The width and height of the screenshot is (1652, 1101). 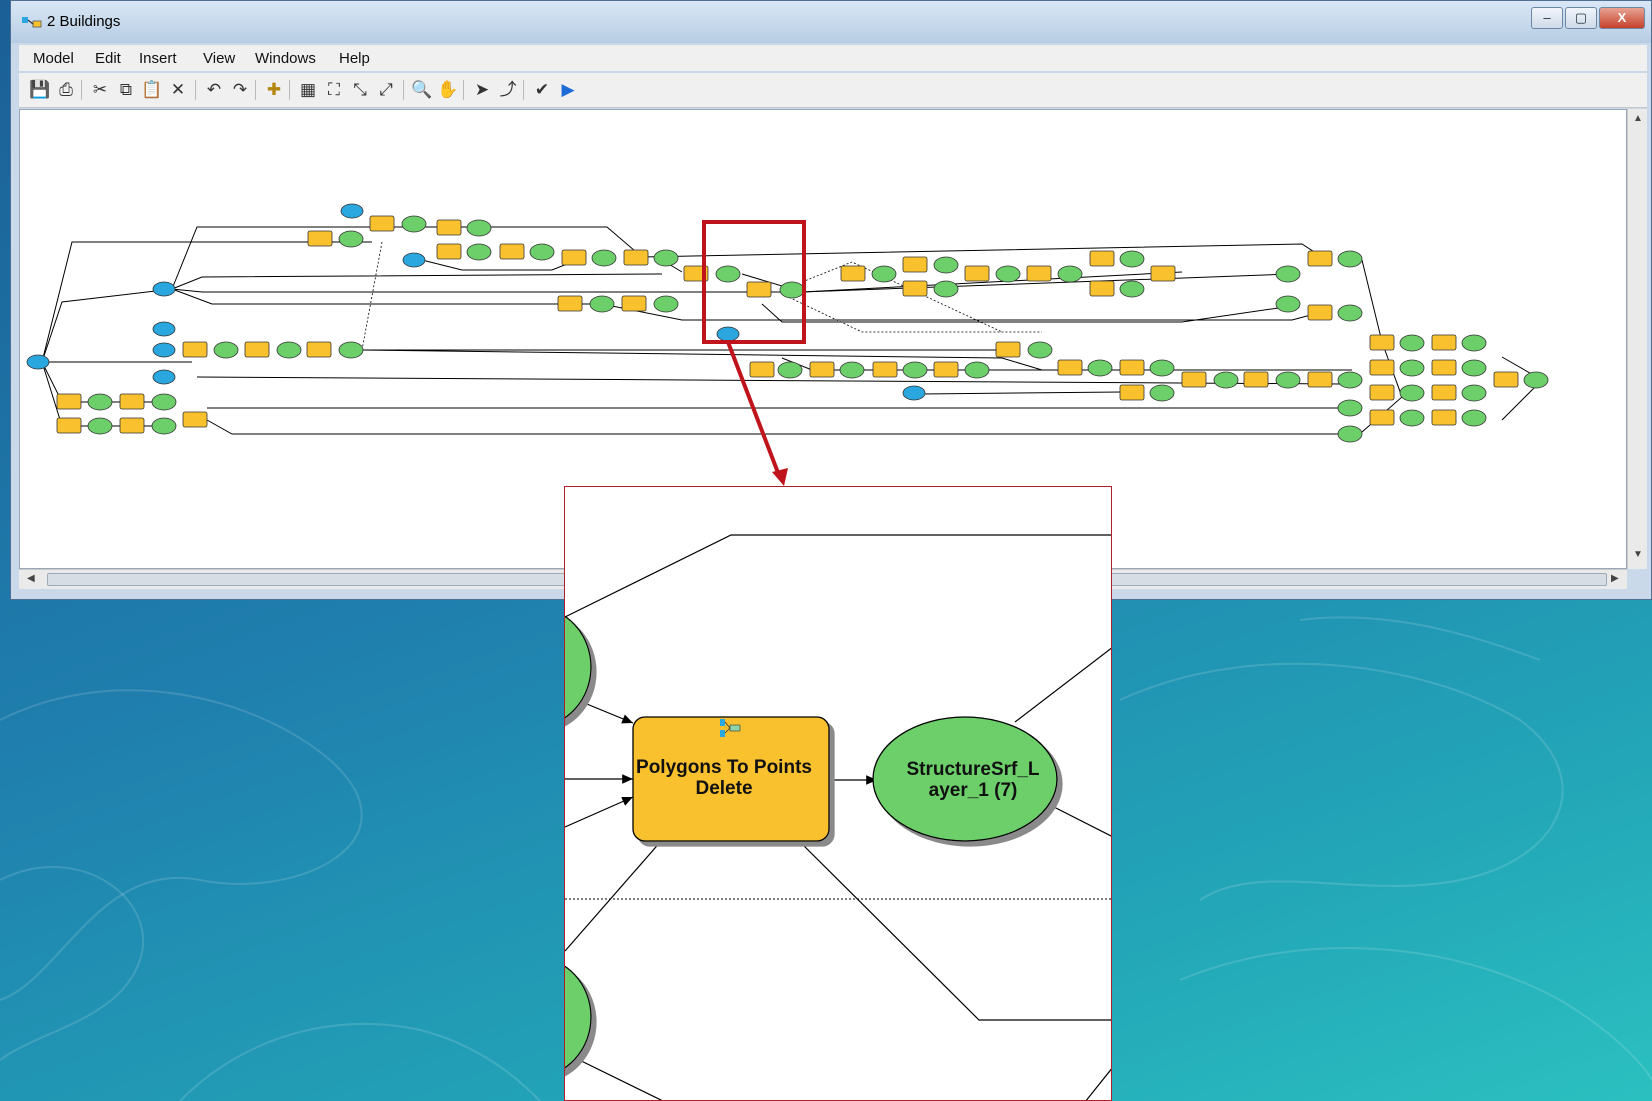 What do you see at coordinates (84, 21) in the screenshot?
I see `window-title: 2 Buildings` at bounding box center [84, 21].